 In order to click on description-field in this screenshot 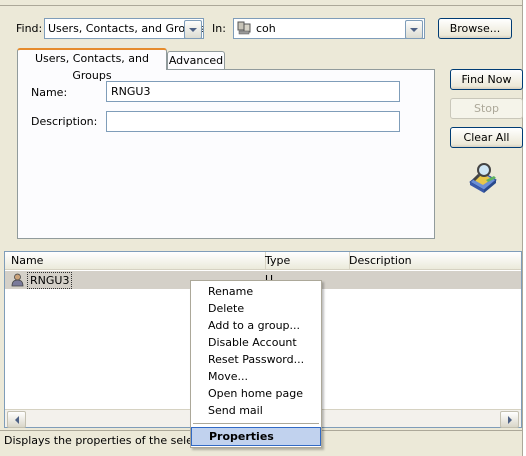, I will do `click(253, 121)`.